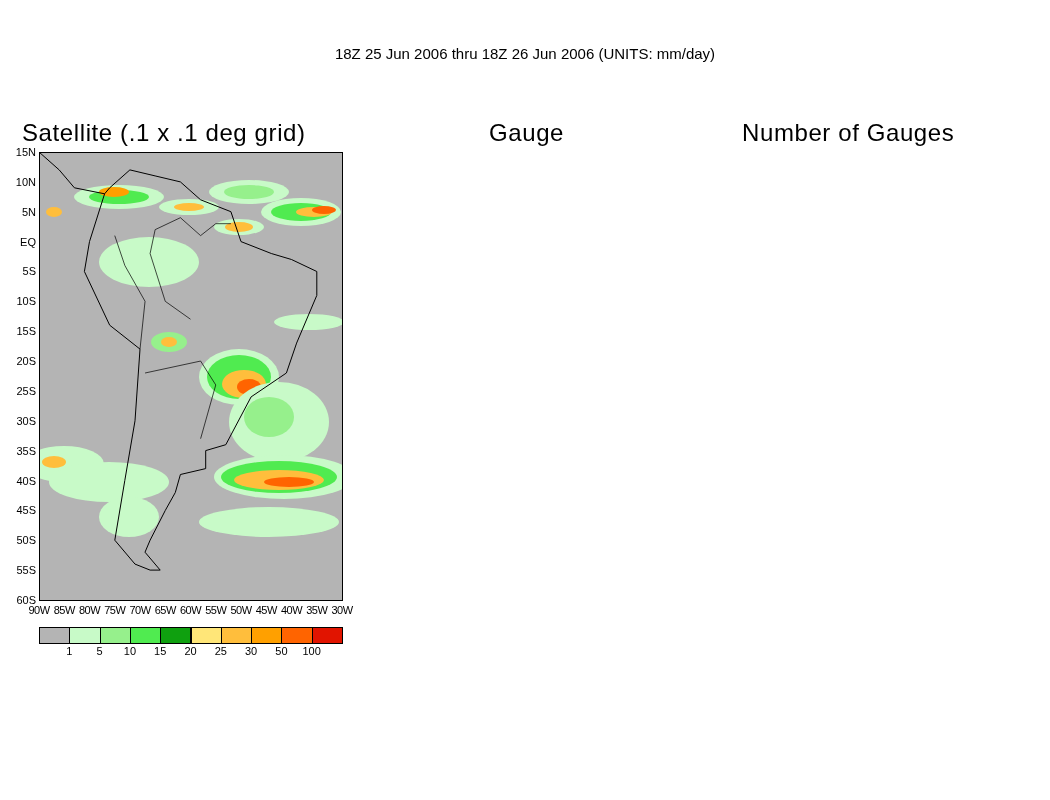 This screenshot has width=1050, height=800. I want to click on longitude-label: 50W, so click(241, 610).